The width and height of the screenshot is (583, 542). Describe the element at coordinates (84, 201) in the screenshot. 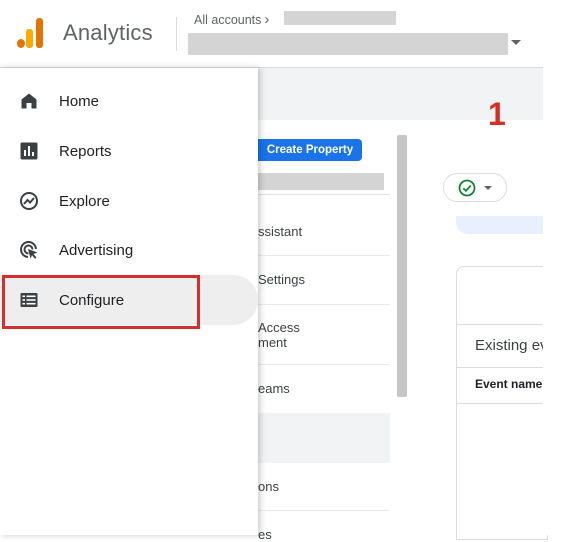

I see `nav-label: Explore` at that location.